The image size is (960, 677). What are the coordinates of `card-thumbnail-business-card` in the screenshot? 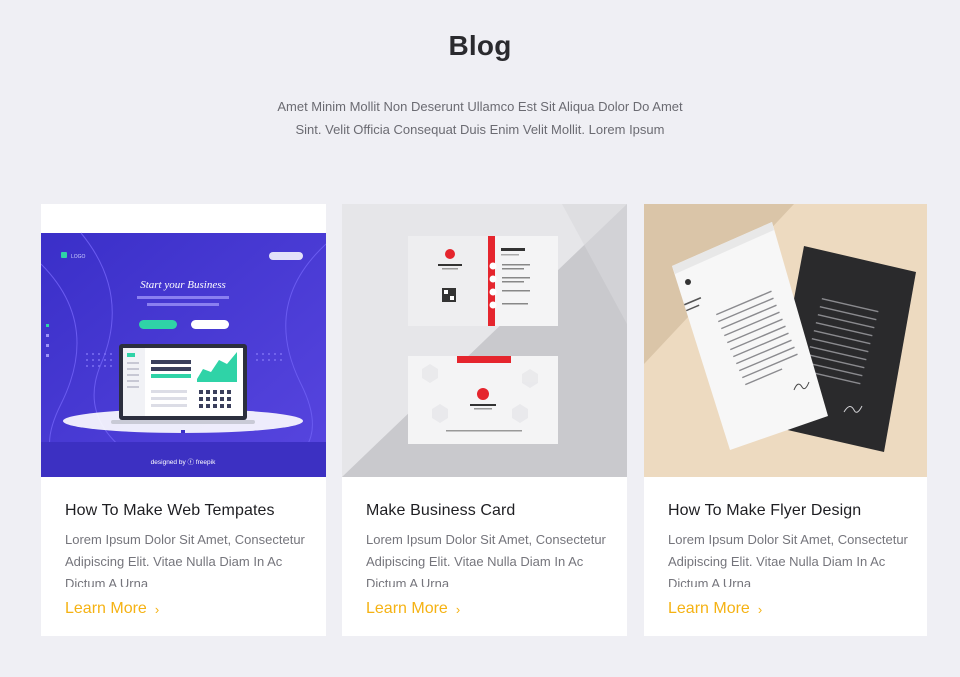 It's located at (484, 340).